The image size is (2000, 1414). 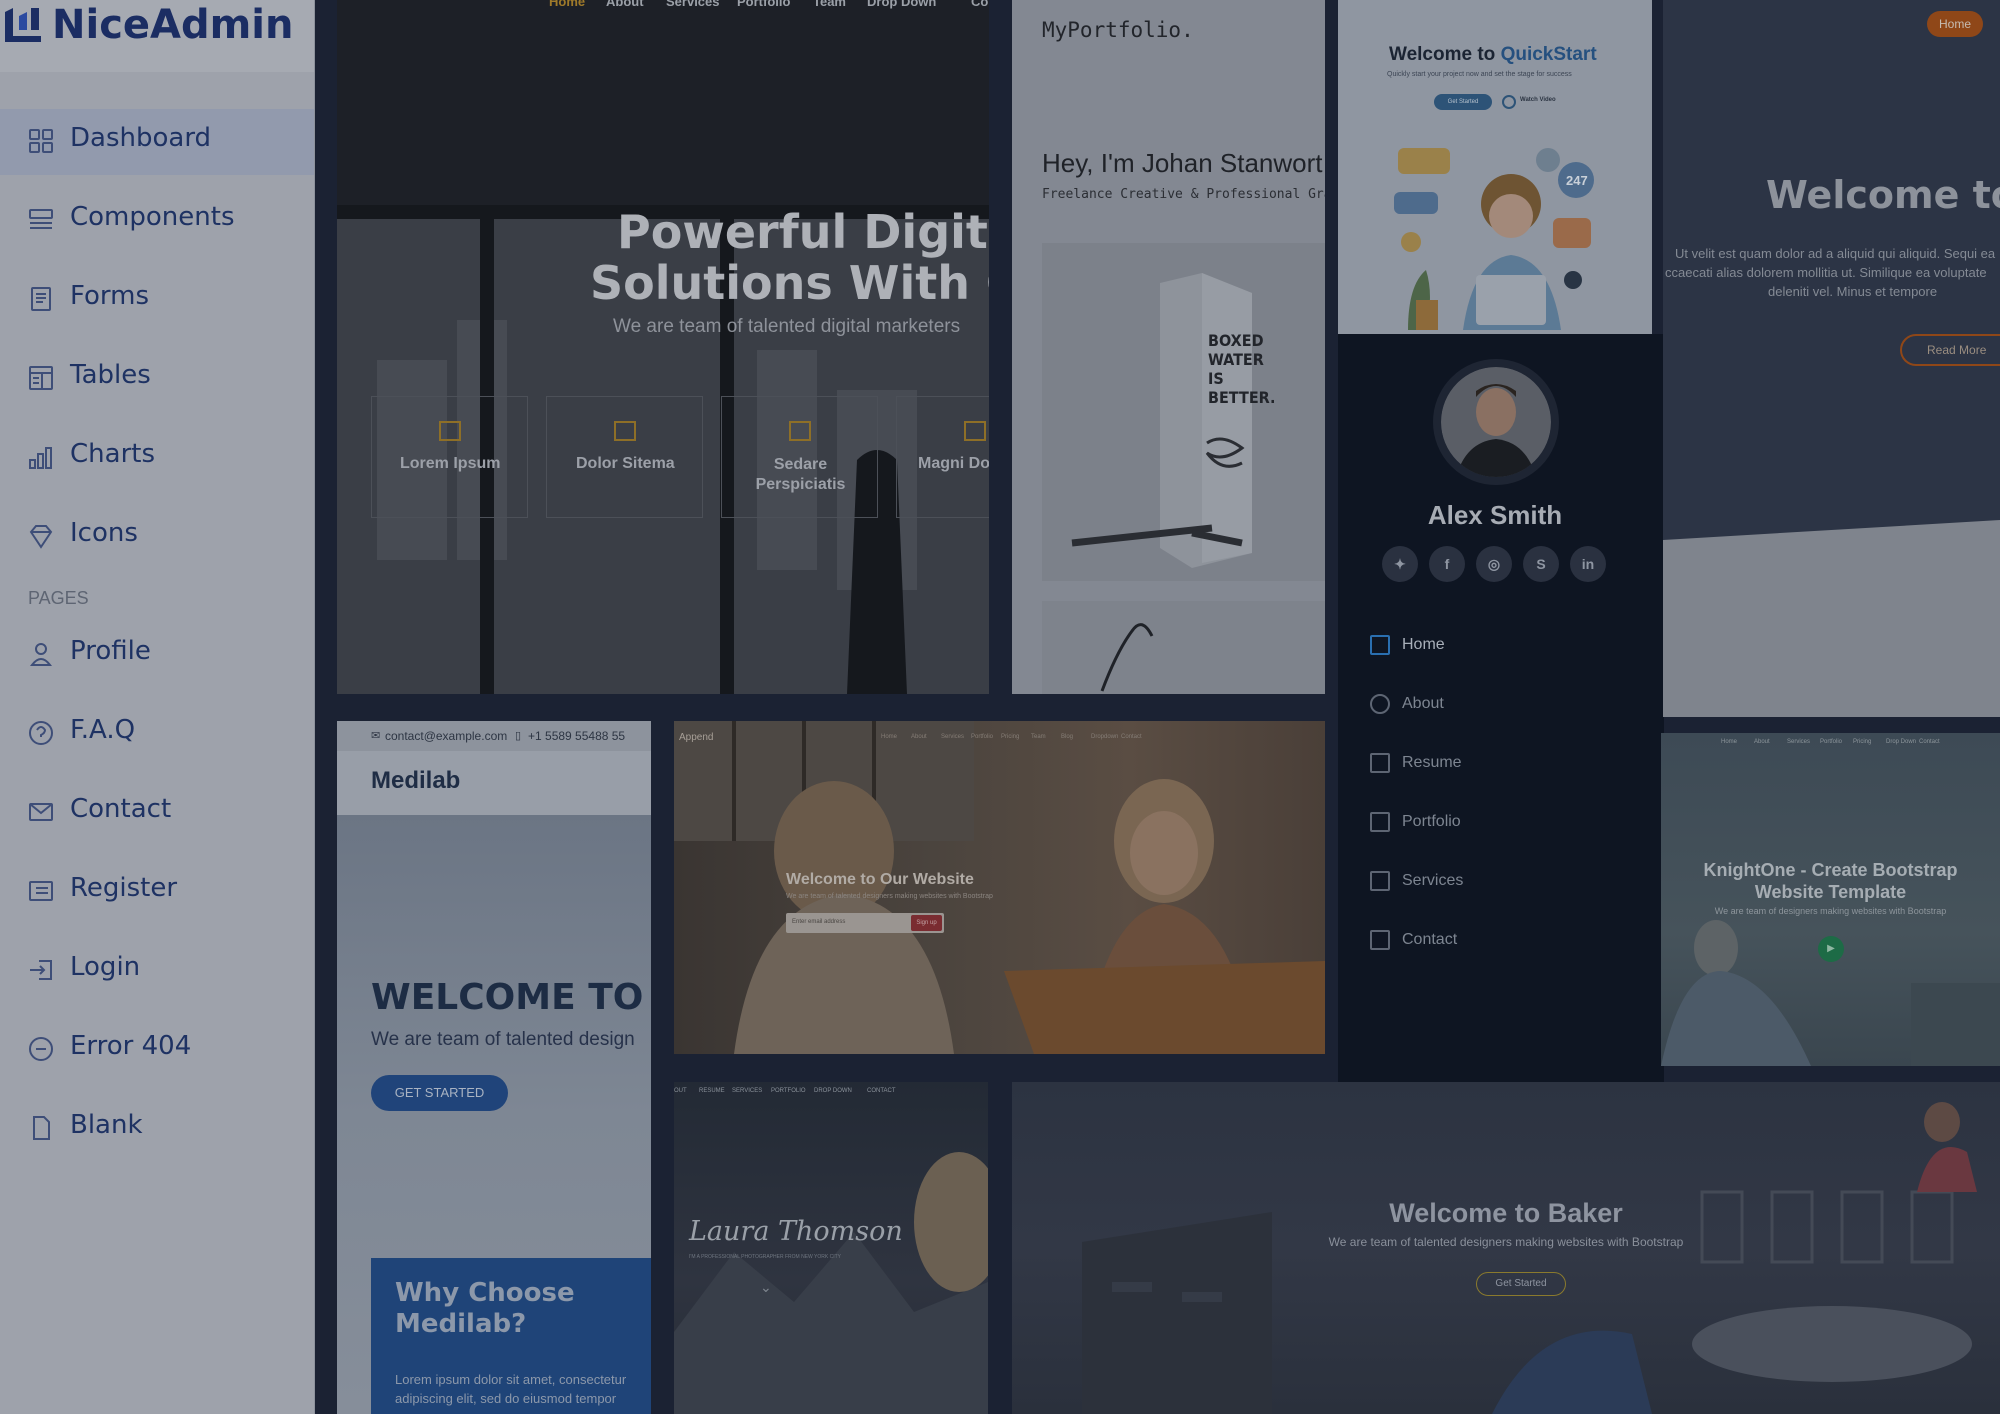 I want to click on sidebar-item-label: Profile, so click(x=110, y=651).